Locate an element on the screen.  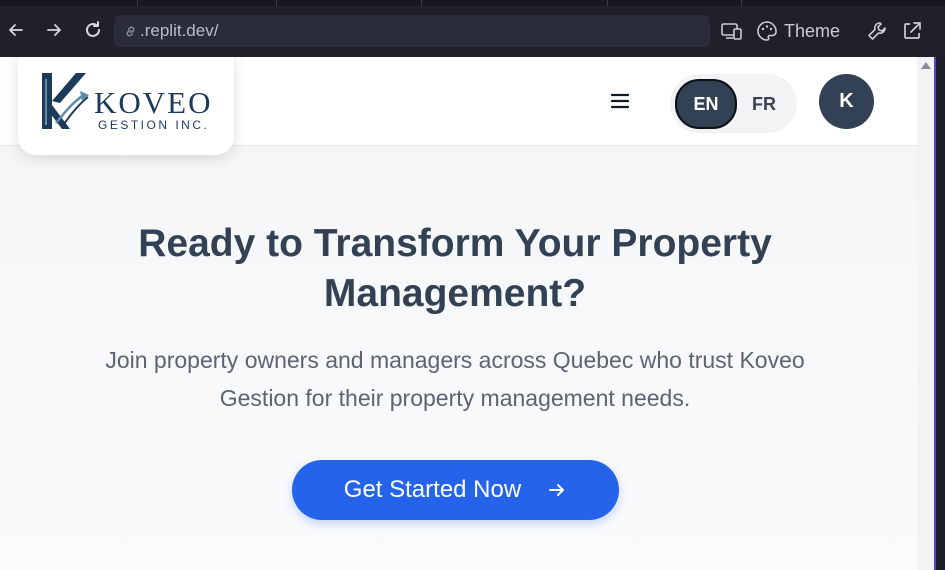
palette-icon is located at coordinates (767, 31).